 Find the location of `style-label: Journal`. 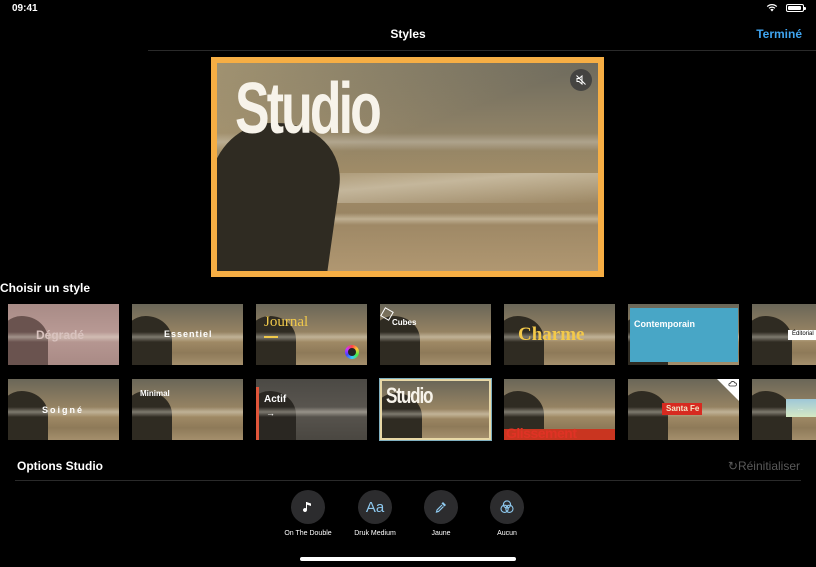

style-label: Journal is located at coordinates (286, 322).